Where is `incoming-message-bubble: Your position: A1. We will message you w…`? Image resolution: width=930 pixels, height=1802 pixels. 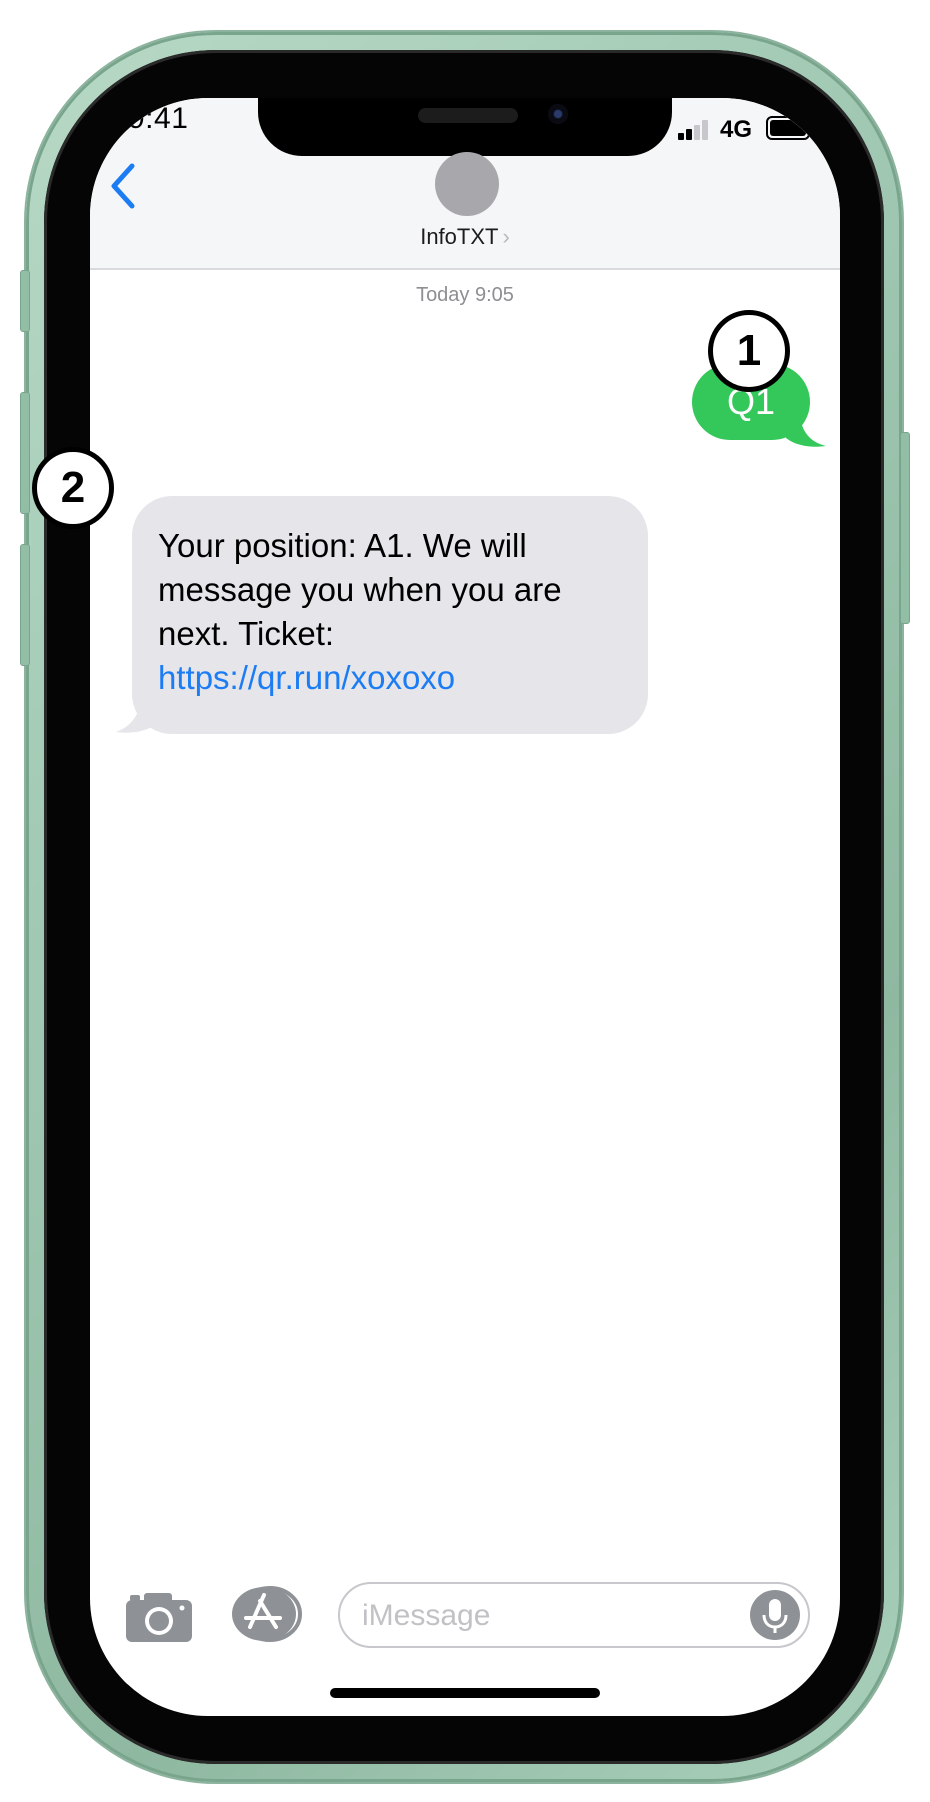
incoming-message-bubble: Your position: A1. We will message you w… is located at coordinates (390, 615).